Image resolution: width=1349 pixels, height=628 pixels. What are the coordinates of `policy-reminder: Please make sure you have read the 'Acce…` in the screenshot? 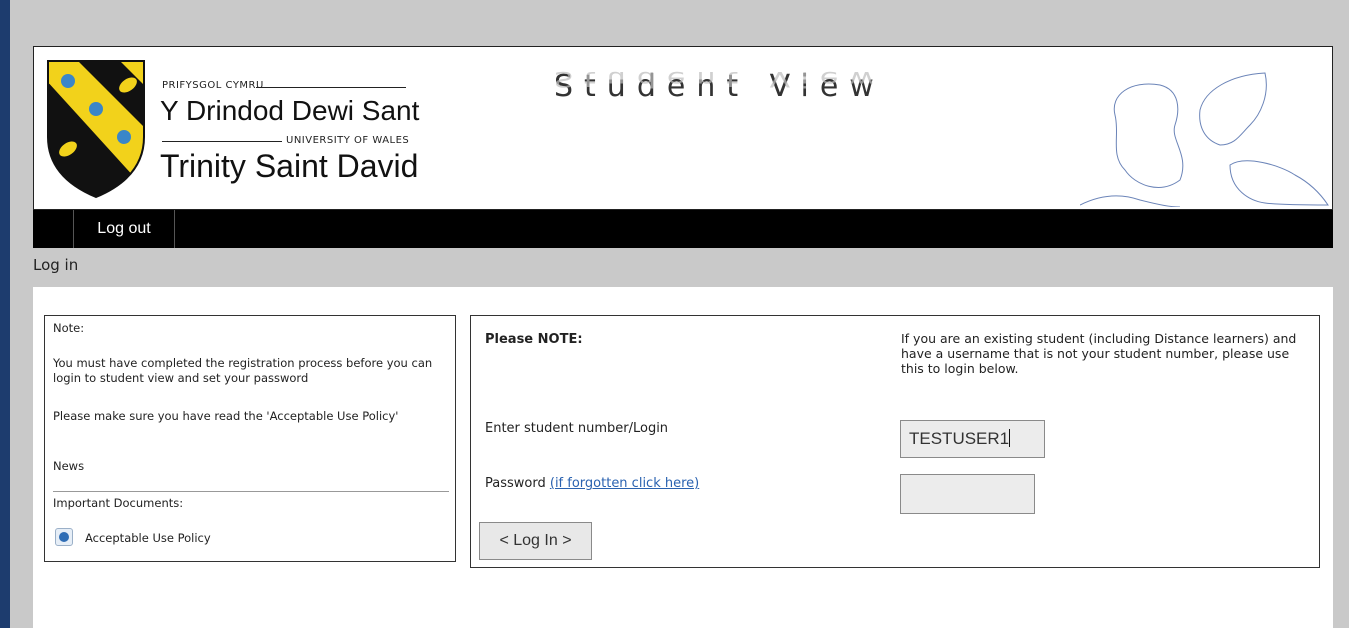 It's located at (226, 416).